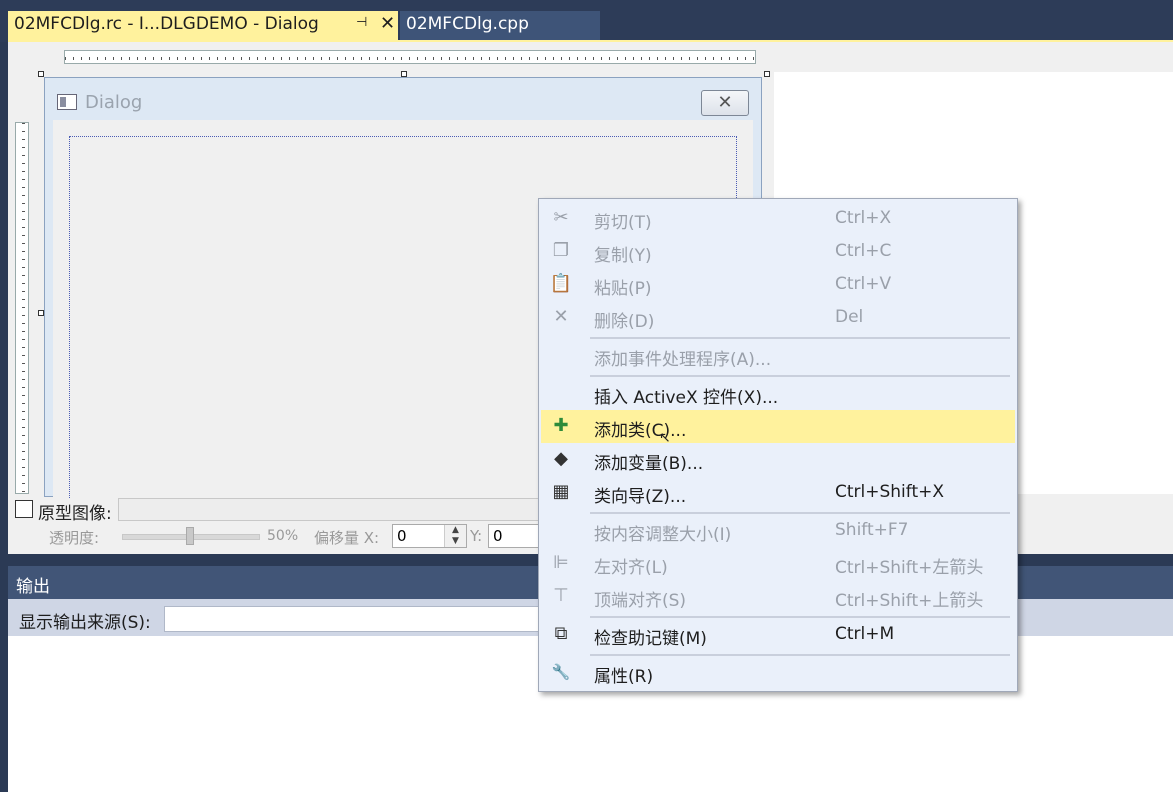  What do you see at coordinates (640, 601) in the screenshot?
I see `menu-item-label: 顶端对齐(S)` at bounding box center [640, 601].